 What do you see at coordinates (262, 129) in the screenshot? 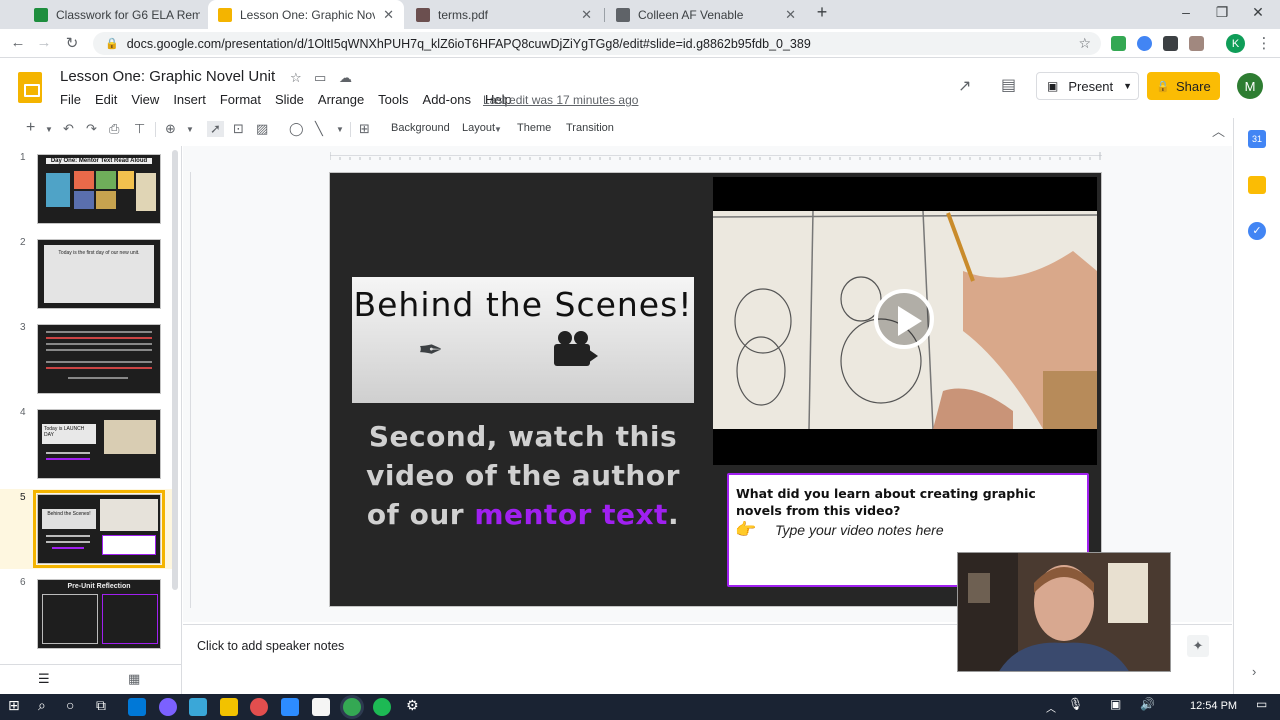
I see `image-icon: ▨` at bounding box center [262, 129].